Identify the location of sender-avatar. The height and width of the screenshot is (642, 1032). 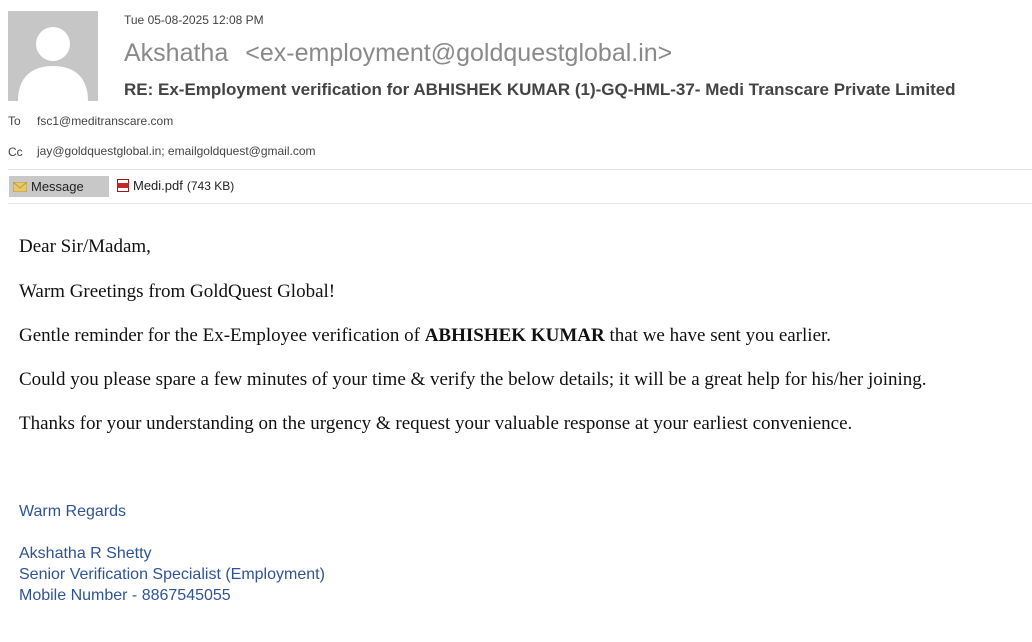
(53, 56).